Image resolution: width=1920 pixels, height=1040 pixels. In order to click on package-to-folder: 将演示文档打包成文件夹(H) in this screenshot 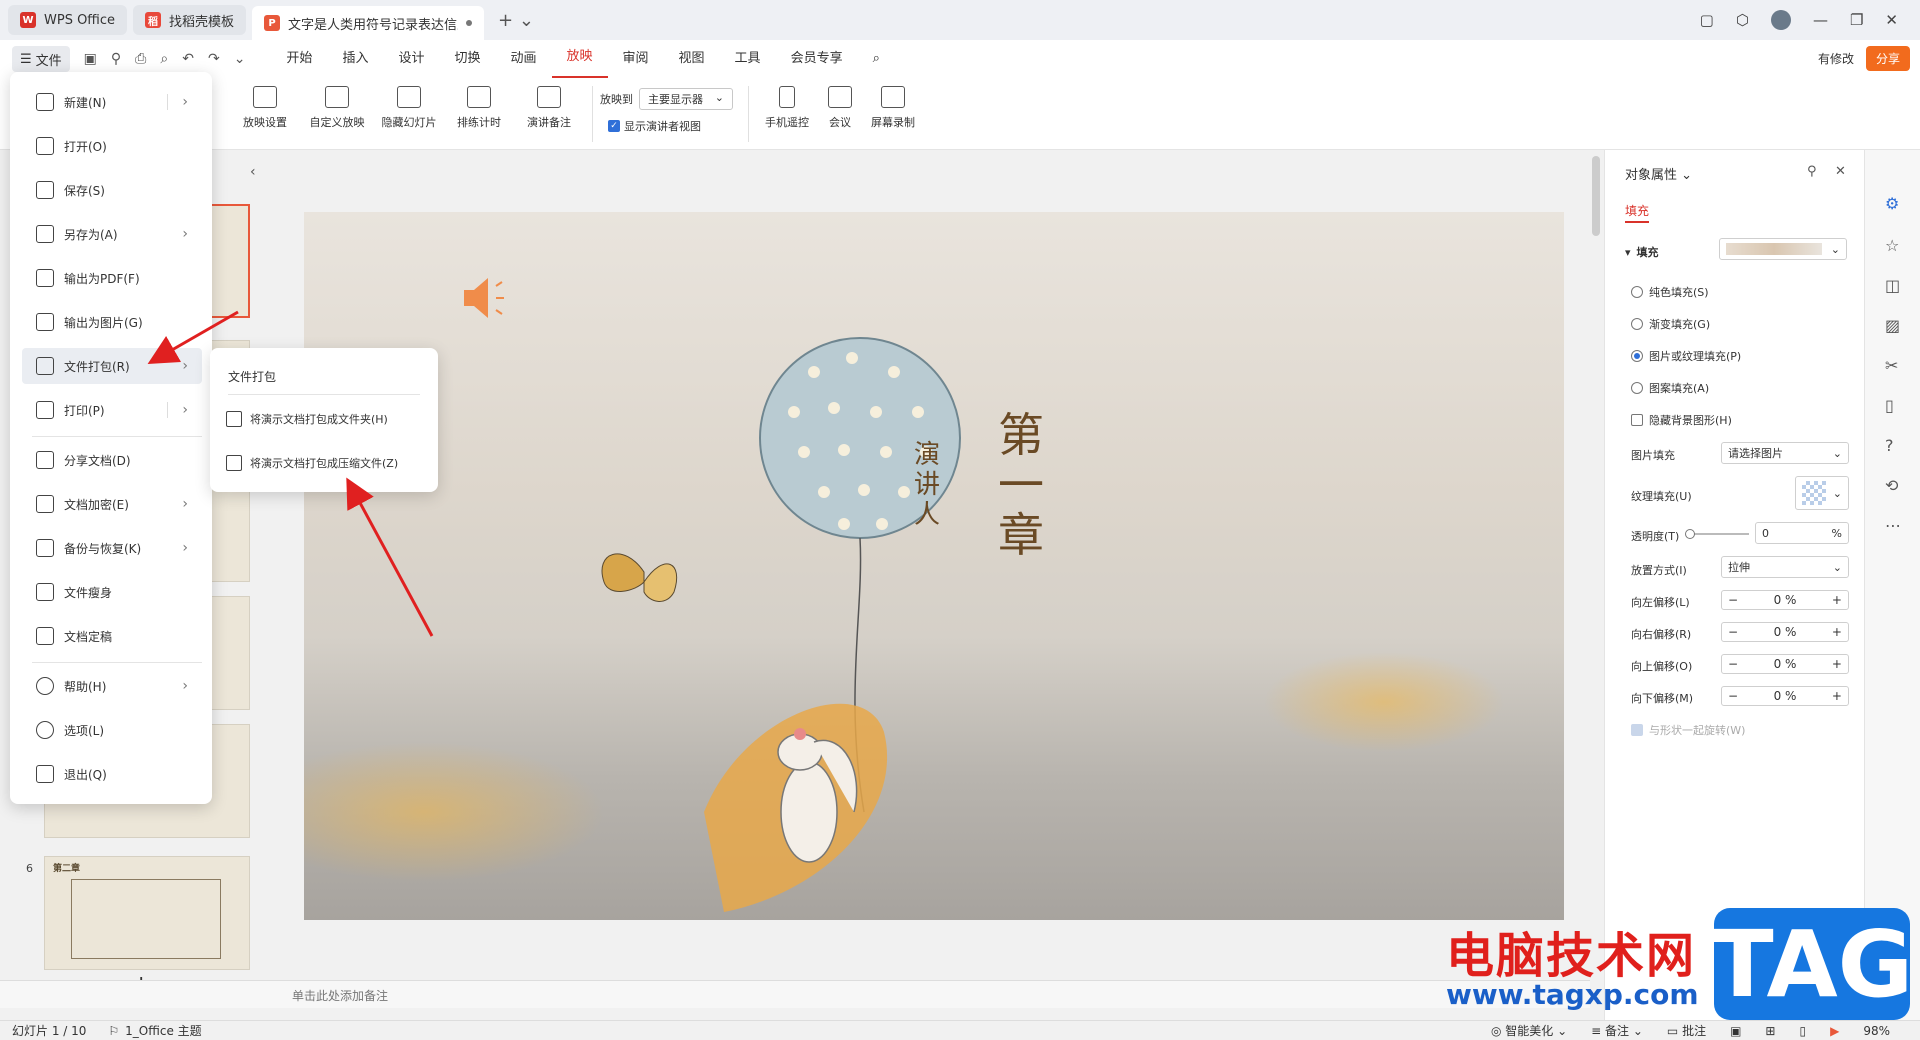, I will do `click(326, 419)`.